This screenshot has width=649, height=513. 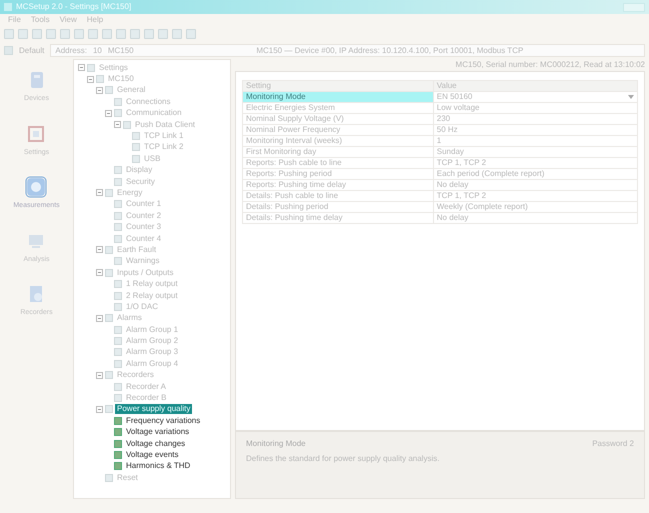 I want to click on tree-item: Alarm Group 1, so click(x=152, y=329).